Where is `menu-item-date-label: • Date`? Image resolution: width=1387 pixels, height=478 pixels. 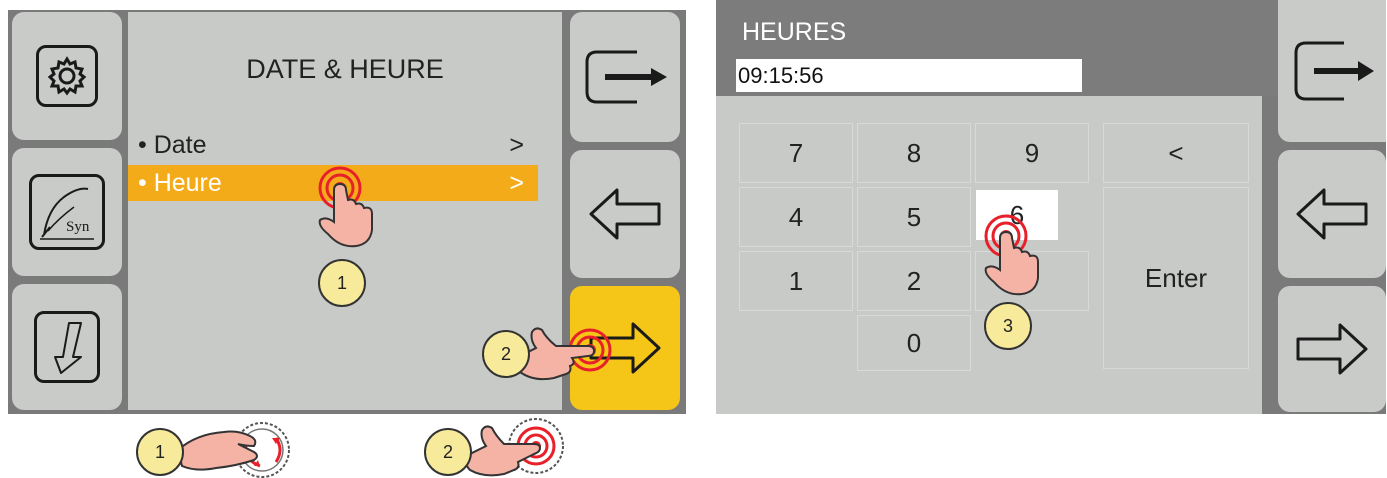
menu-item-date-label: • Date is located at coordinates (172, 144).